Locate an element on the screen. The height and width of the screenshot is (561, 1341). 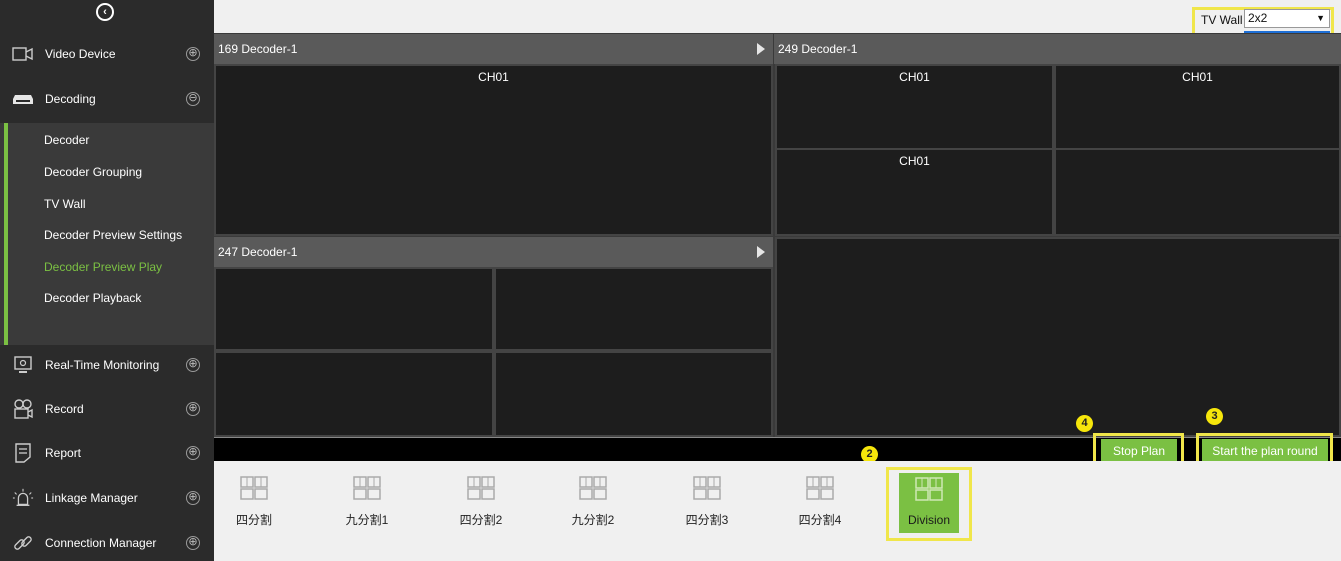
nav-label: Linkage Manager is located at coordinates (91, 498).